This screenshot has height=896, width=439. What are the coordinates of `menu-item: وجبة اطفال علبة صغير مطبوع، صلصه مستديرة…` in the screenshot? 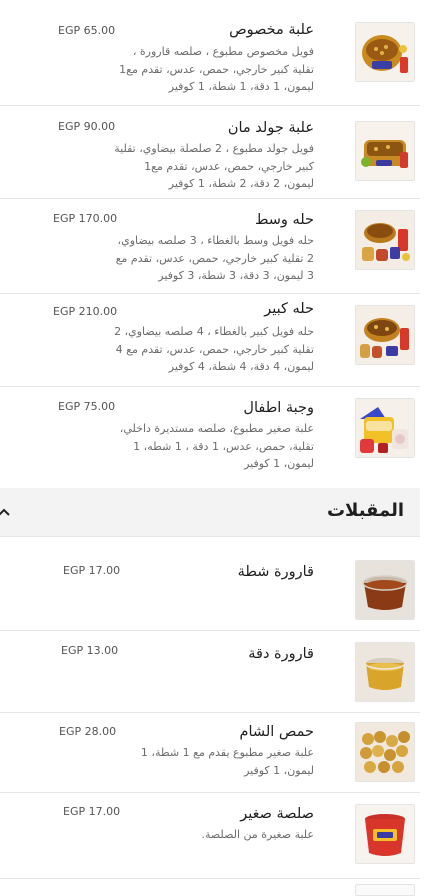 It's located at (210, 437).